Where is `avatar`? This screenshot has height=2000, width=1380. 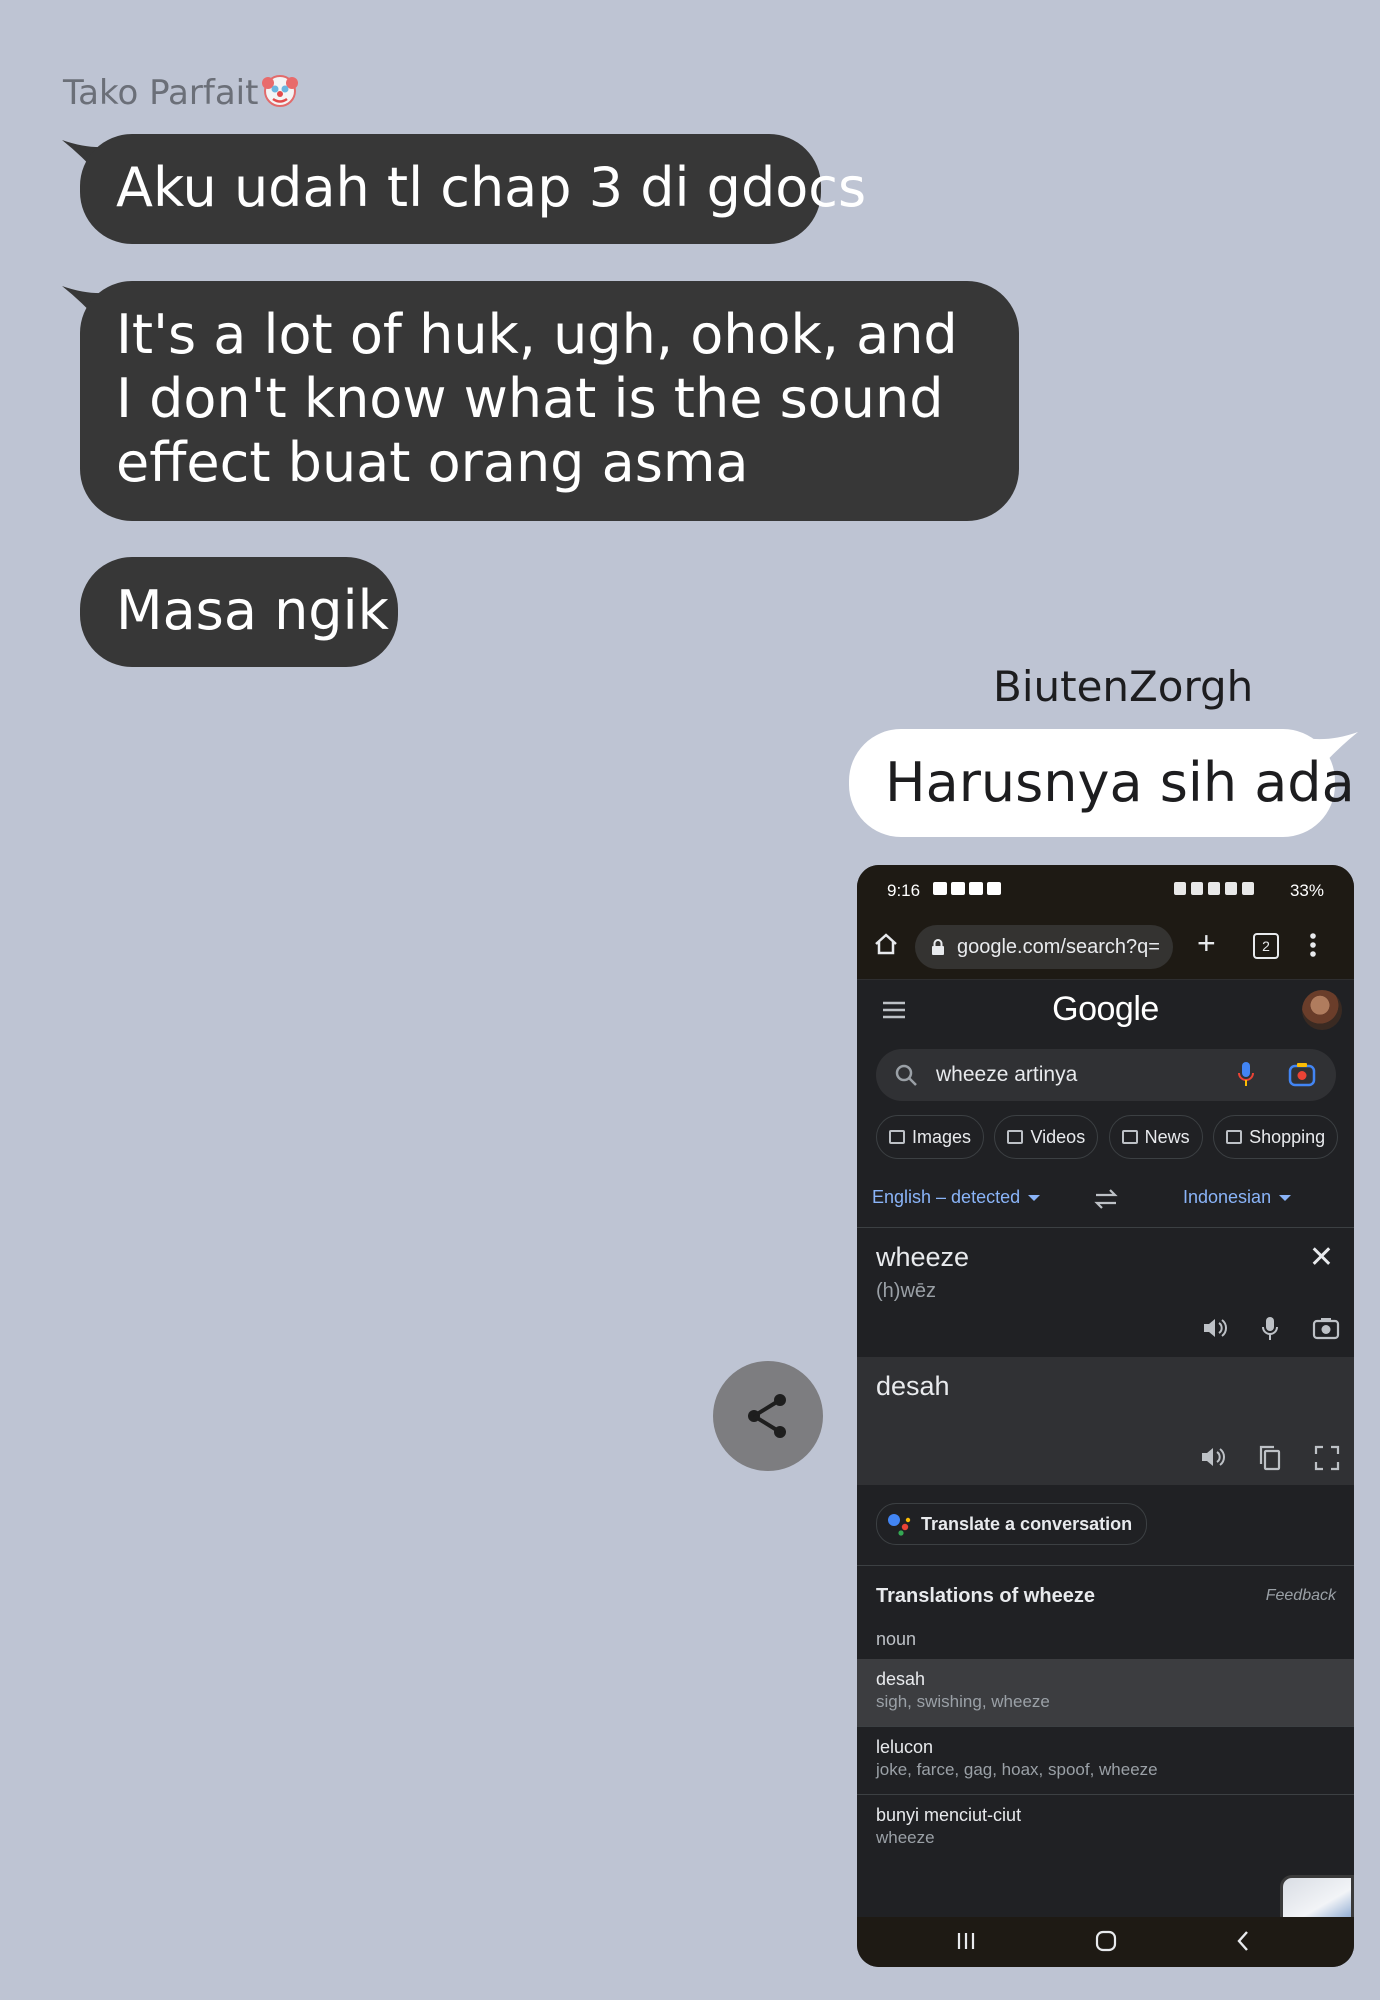 avatar is located at coordinates (1322, 1010).